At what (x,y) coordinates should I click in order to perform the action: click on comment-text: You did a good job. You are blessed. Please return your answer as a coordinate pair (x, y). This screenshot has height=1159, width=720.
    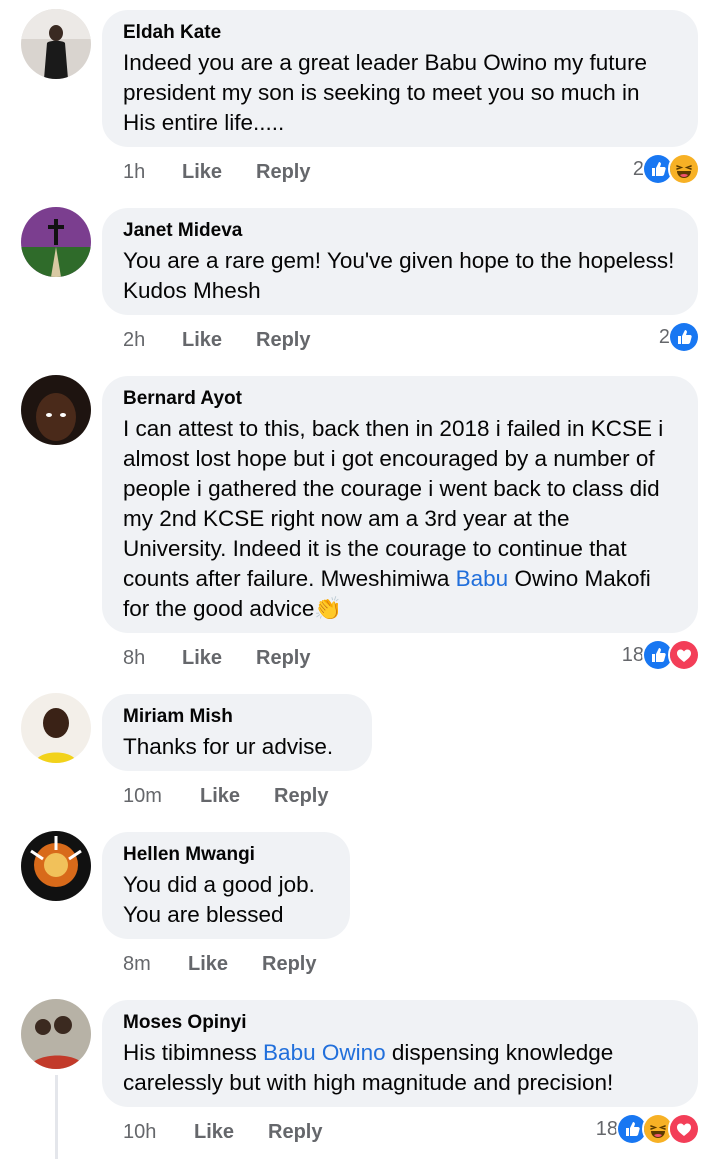
    Looking at the image, I should click on (219, 899).